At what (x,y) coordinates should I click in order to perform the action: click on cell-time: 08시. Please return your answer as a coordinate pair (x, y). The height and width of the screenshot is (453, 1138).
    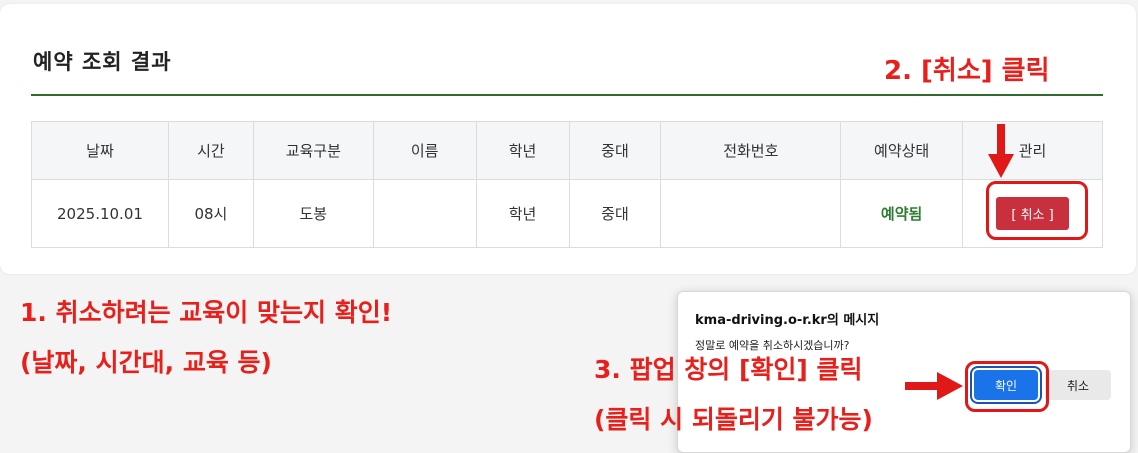
    Looking at the image, I should click on (210, 213).